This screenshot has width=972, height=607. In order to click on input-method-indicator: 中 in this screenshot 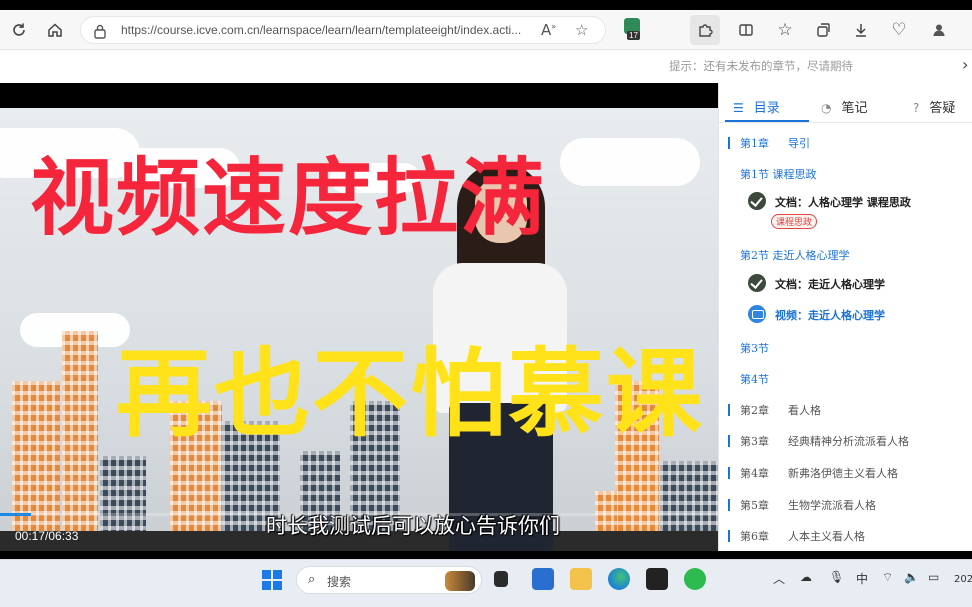, I will do `click(862, 578)`.